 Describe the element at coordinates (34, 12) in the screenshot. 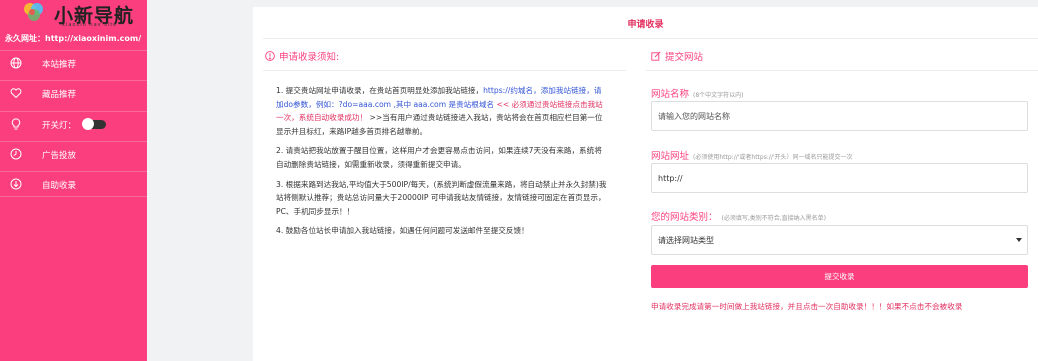

I see `site-logo` at that location.